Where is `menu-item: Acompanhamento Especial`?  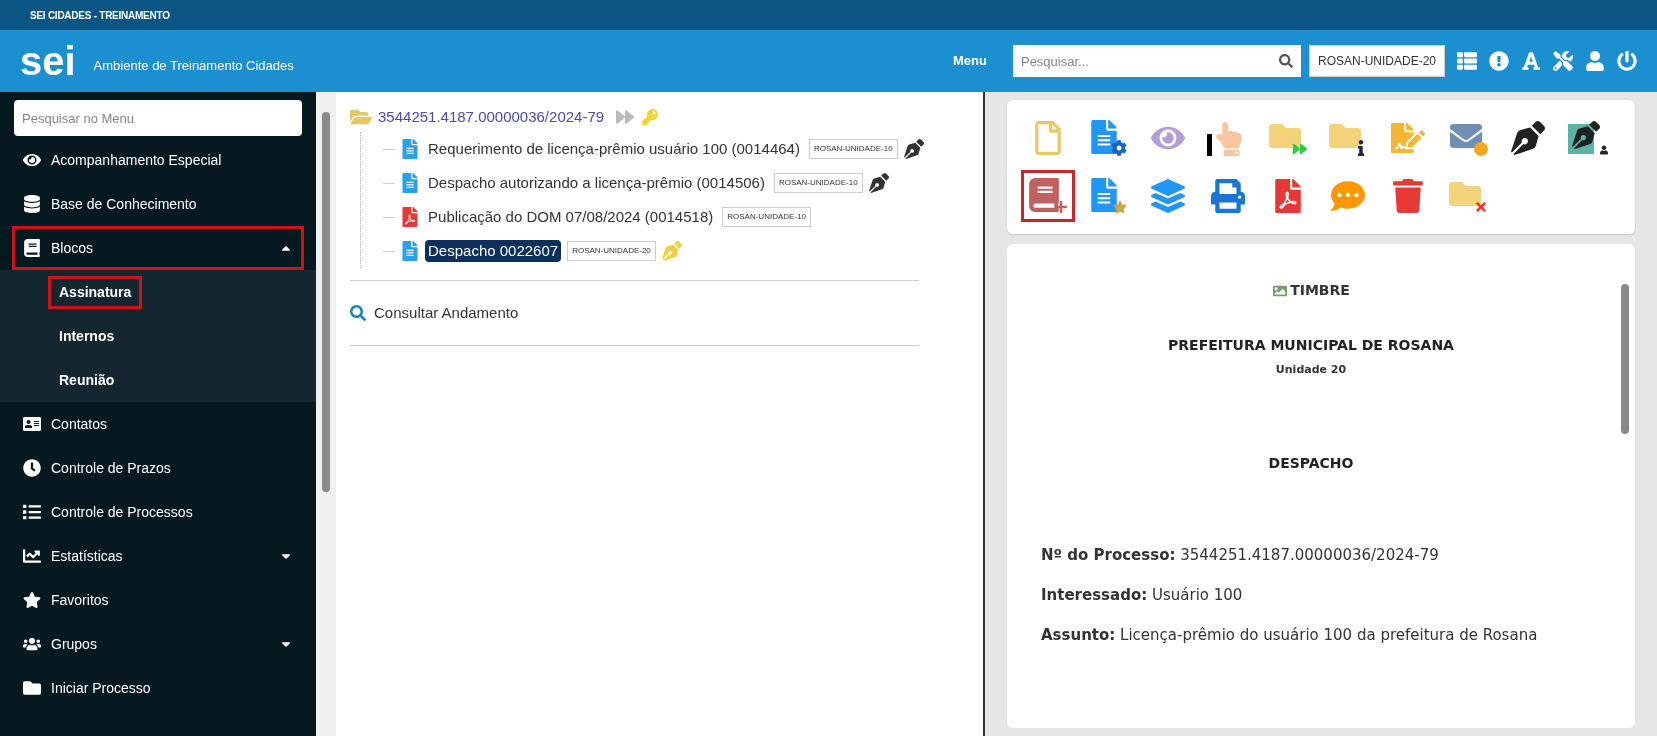
menu-item: Acompanhamento Especial is located at coordinates (158, 160).